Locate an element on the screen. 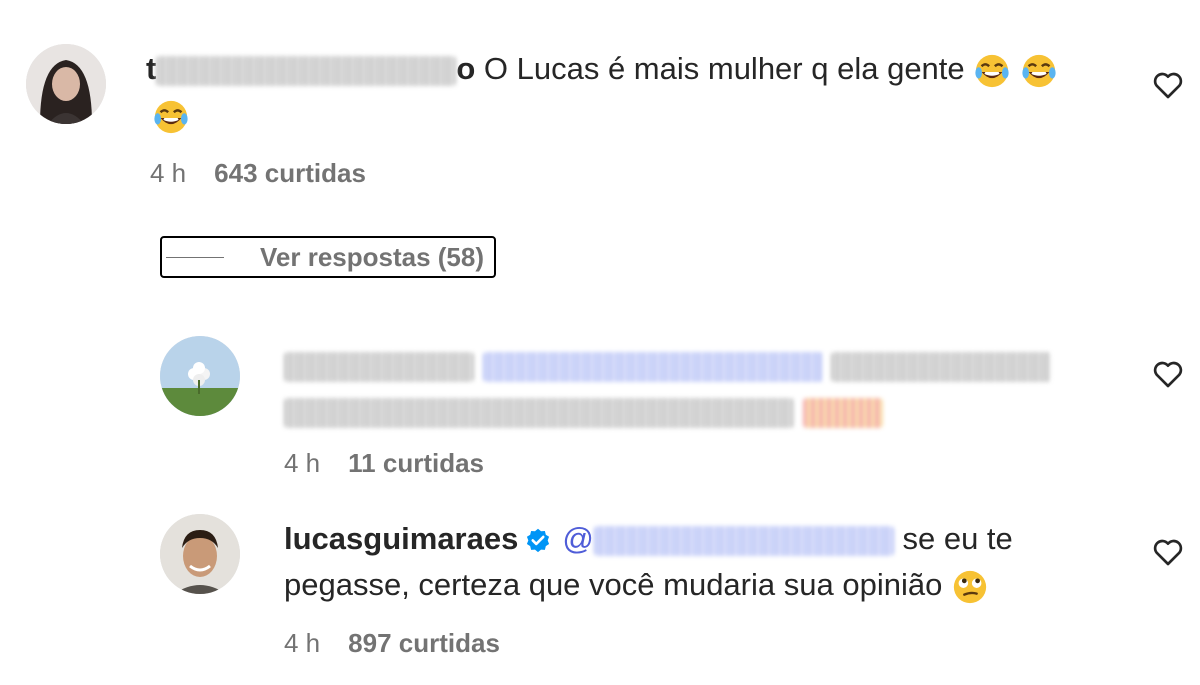 The width and height of the screenshot is (1200, 685). like-count: 11 curtidas is located at coordinates (416, 463).